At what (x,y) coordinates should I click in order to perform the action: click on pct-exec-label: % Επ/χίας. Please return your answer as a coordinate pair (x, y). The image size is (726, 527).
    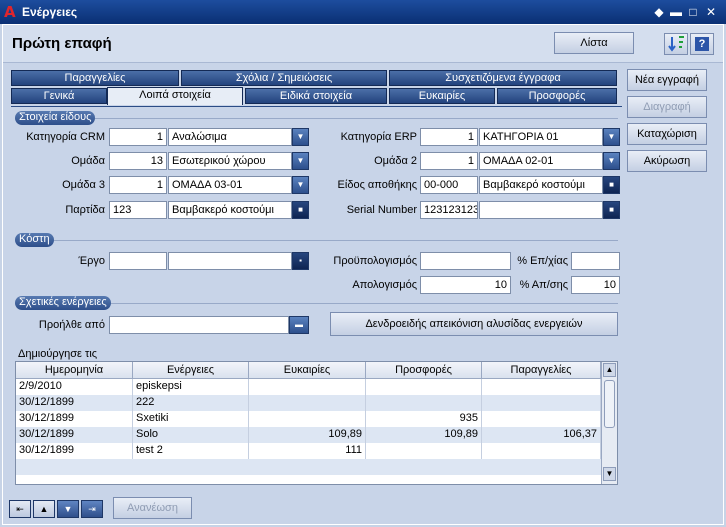
    Looking at the image, I should click on (542, 261).